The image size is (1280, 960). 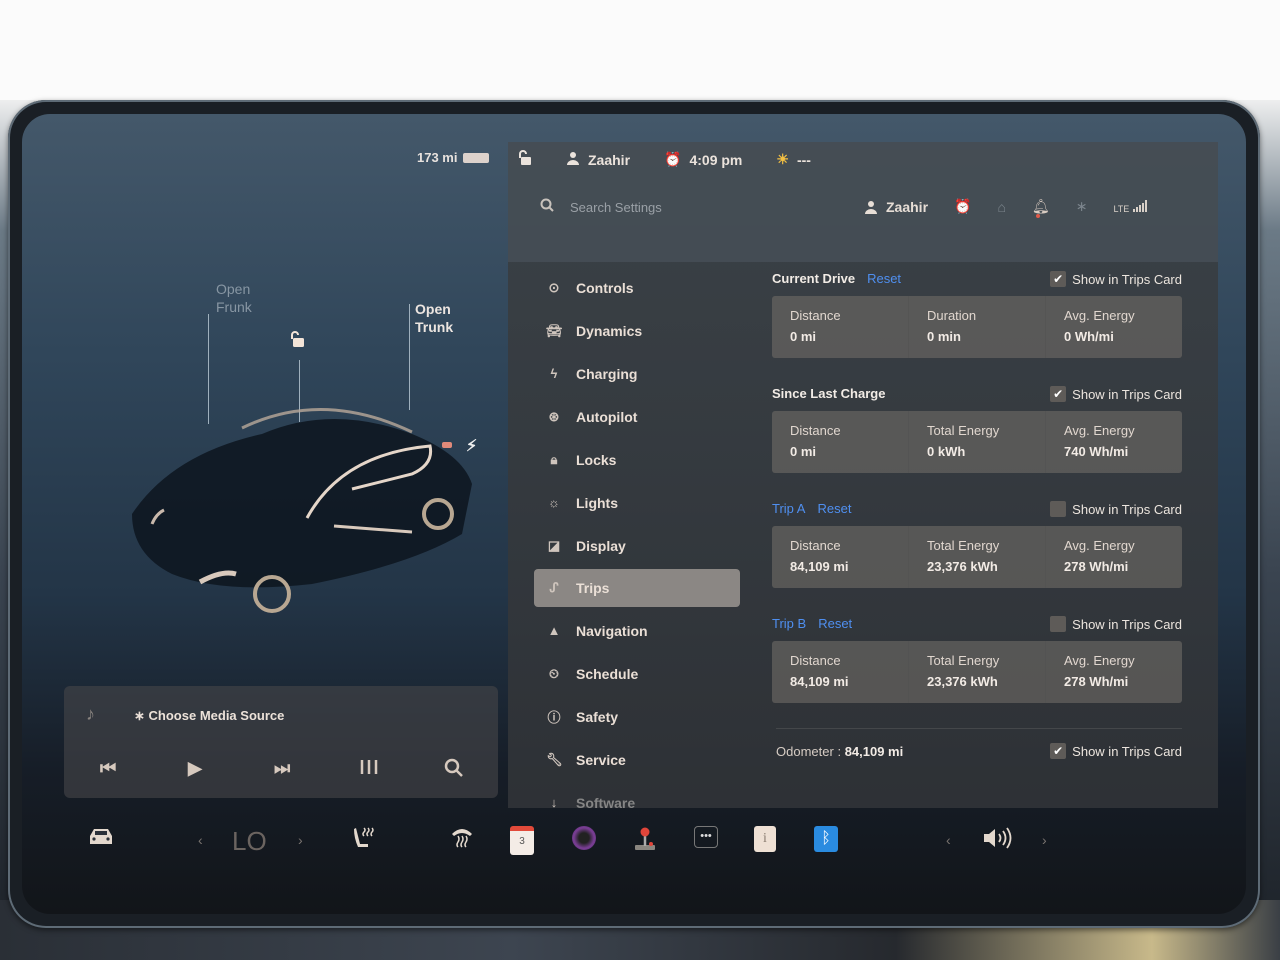 I want to click on arcade-app-button, so click(x=645, y=842).